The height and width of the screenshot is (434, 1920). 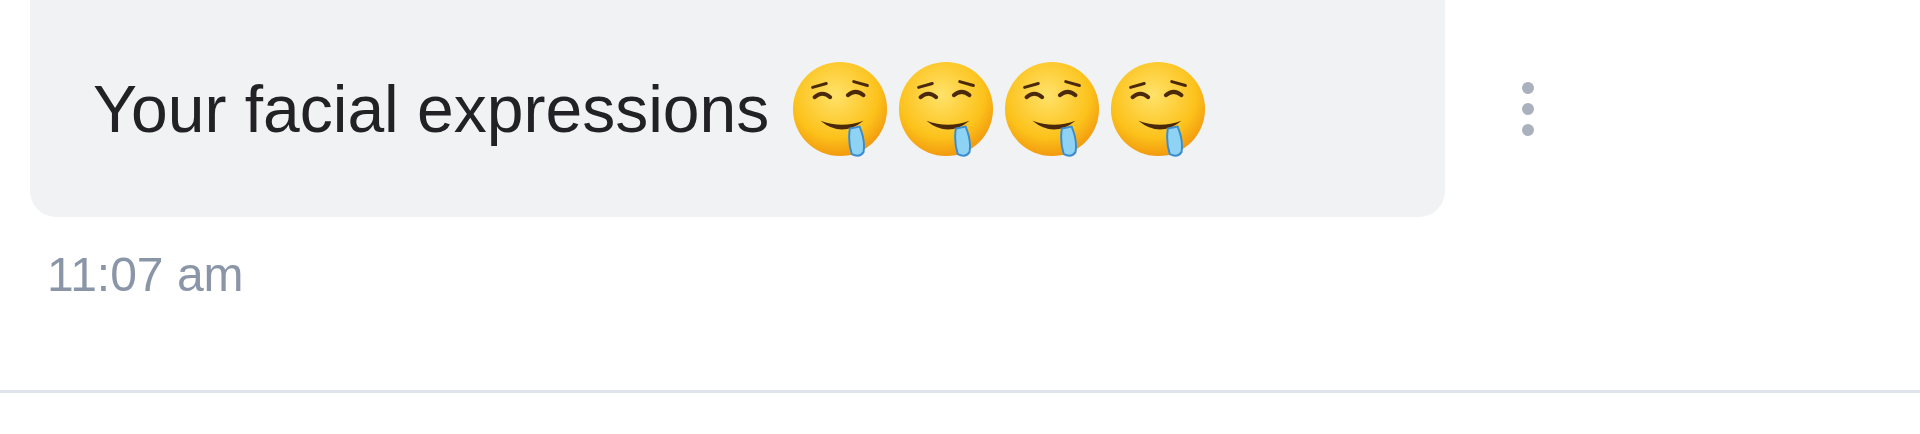 What do you see at coordinates (1528, 108) in the screenshot?
I see `more-options-icon` at bounding box center [1528, 108].